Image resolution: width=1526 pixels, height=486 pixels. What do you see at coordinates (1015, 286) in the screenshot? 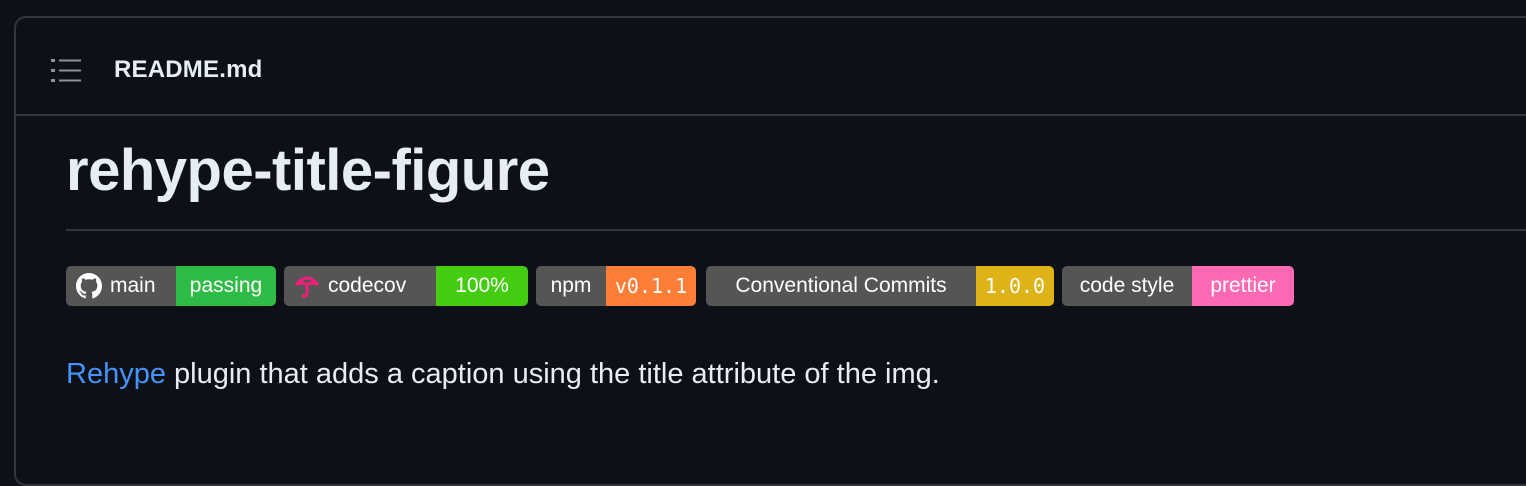
I see `badge-value: 1.0.0` at bounding box center [1015, 286].